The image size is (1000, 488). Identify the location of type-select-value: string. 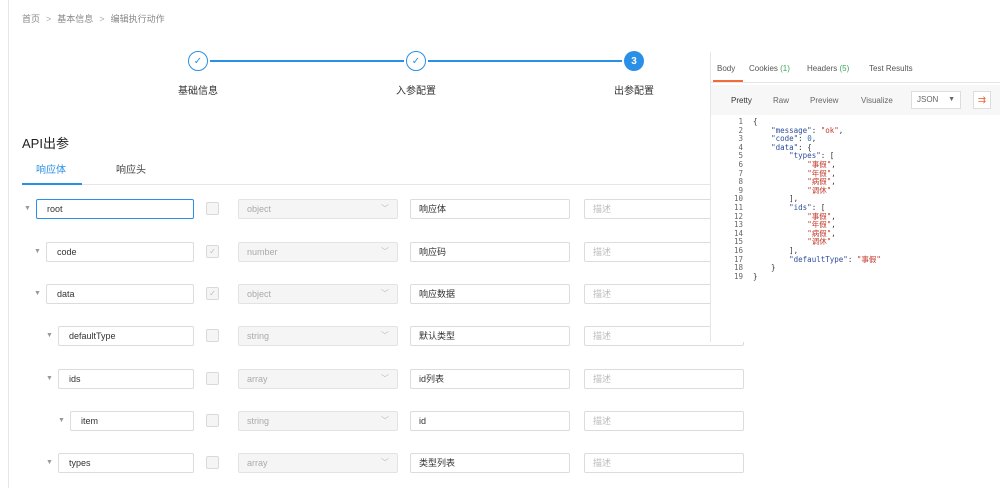
(258, 336).